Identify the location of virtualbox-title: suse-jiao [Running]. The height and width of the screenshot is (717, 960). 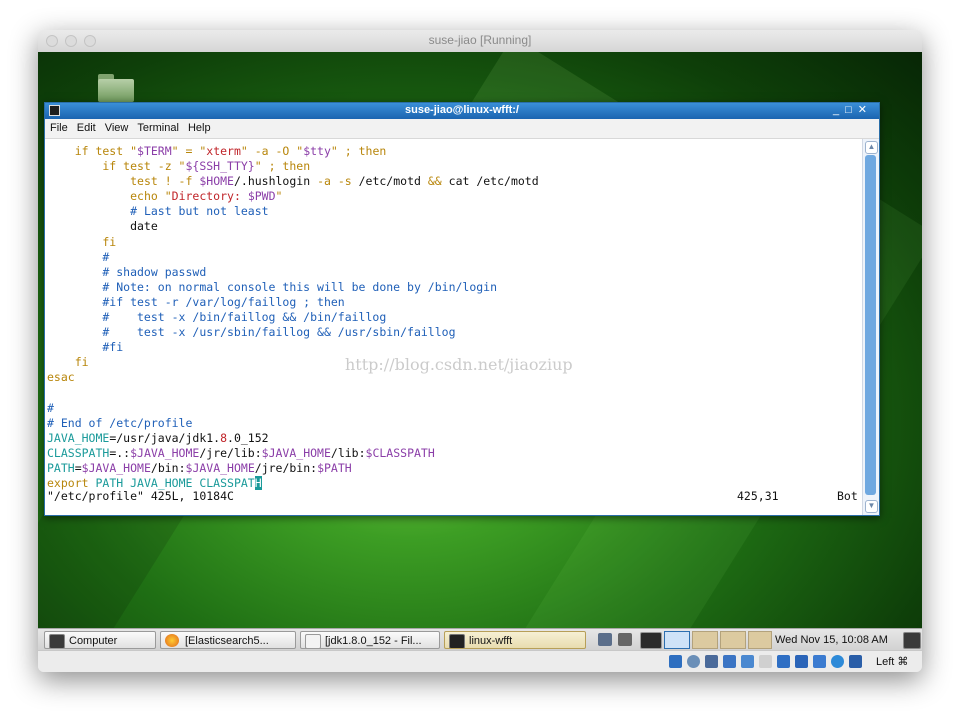
(480, 40).